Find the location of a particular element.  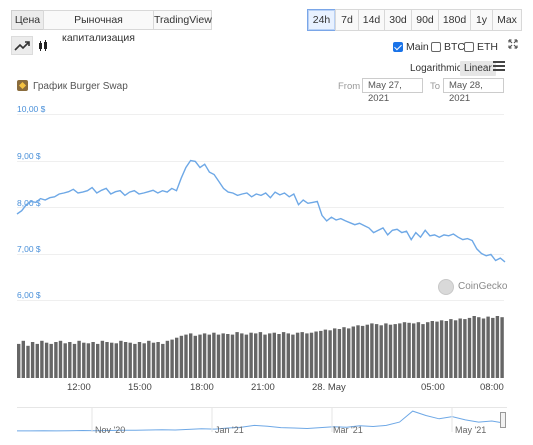

x-tick-label: 12:00 is located at coordinates (79, 387).